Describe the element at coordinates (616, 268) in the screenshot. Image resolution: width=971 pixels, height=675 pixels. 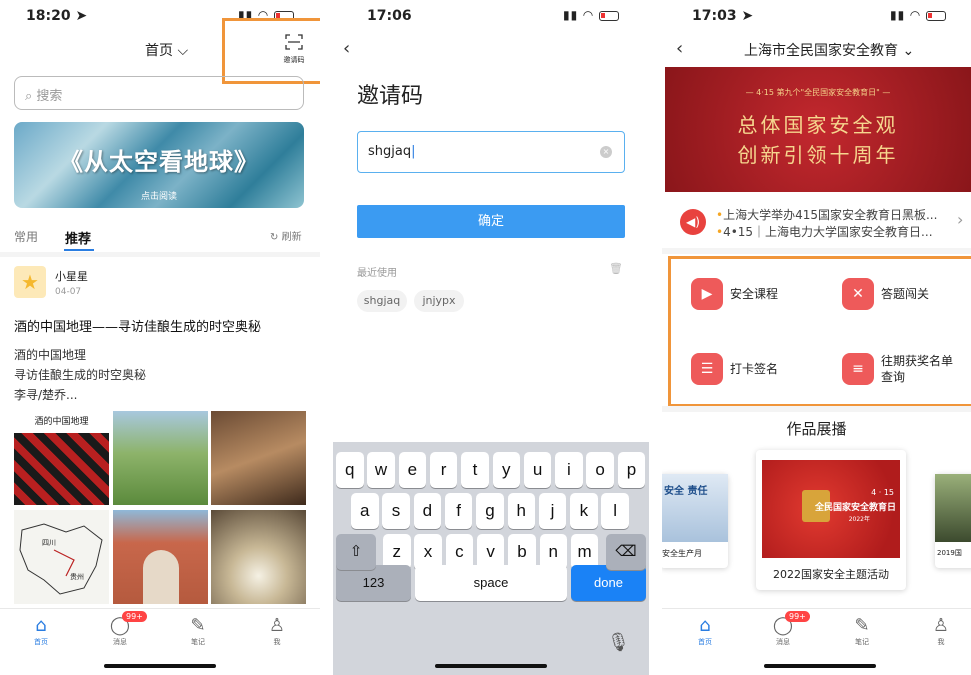
I see `trash-icon: 🗑` at that location.